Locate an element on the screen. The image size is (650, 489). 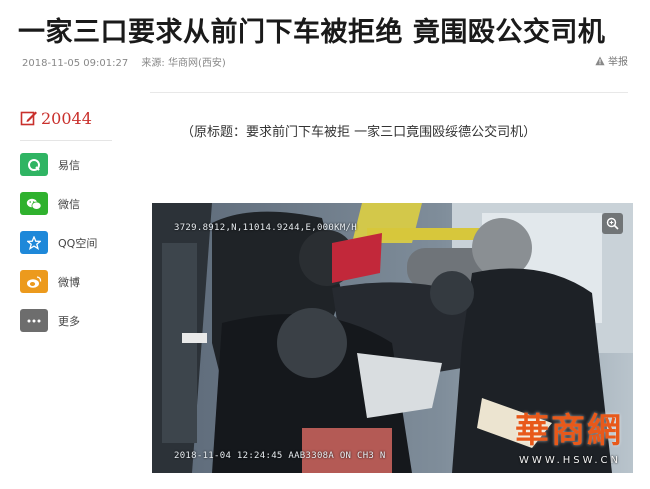
wechat-icon is located at coordinates (34, 203).